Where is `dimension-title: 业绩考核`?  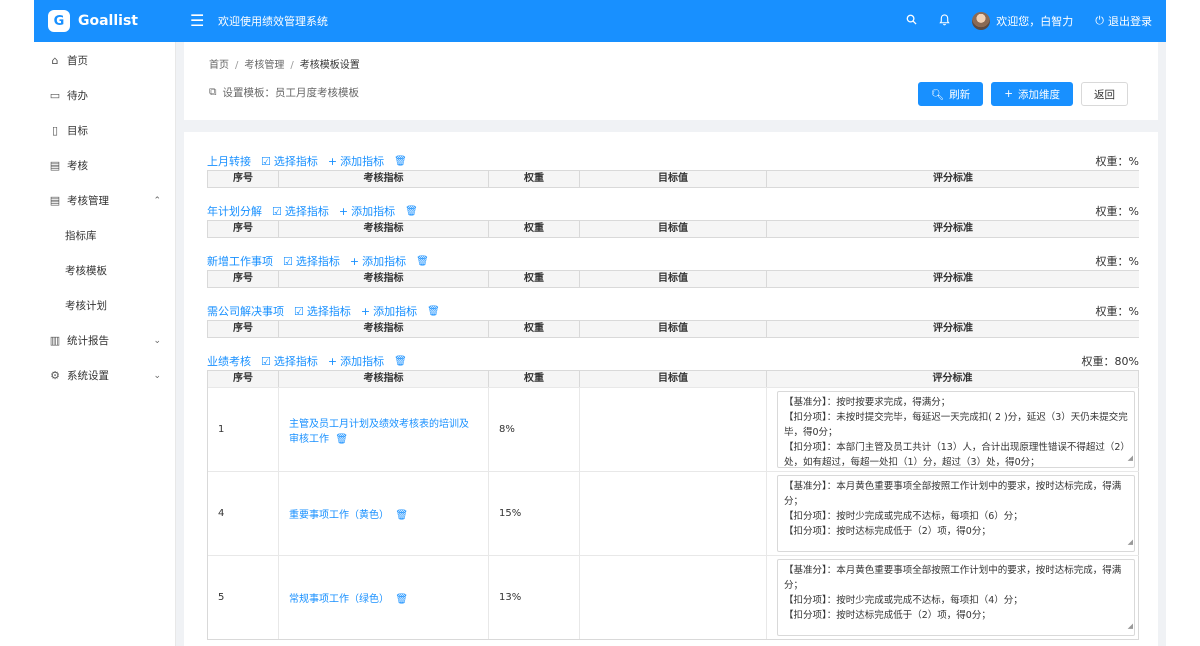 dimension-title: 业绩考核 is located at coordinates (229, 361).